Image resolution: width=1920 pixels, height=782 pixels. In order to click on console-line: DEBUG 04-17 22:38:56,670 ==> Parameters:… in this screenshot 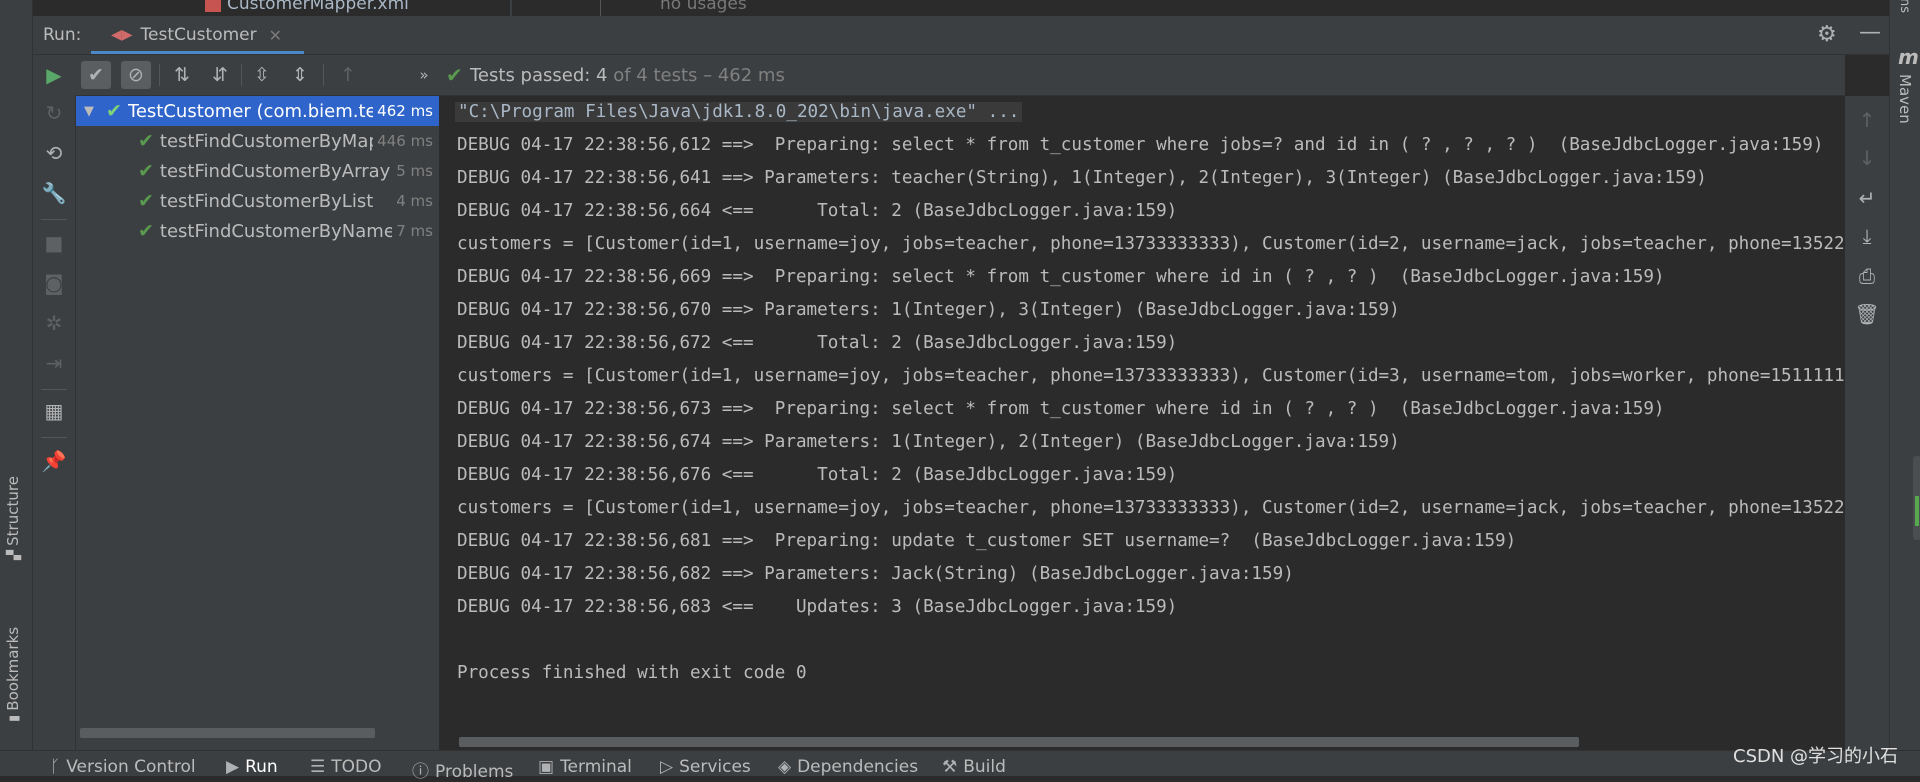, I will do `click(928, 310)`.